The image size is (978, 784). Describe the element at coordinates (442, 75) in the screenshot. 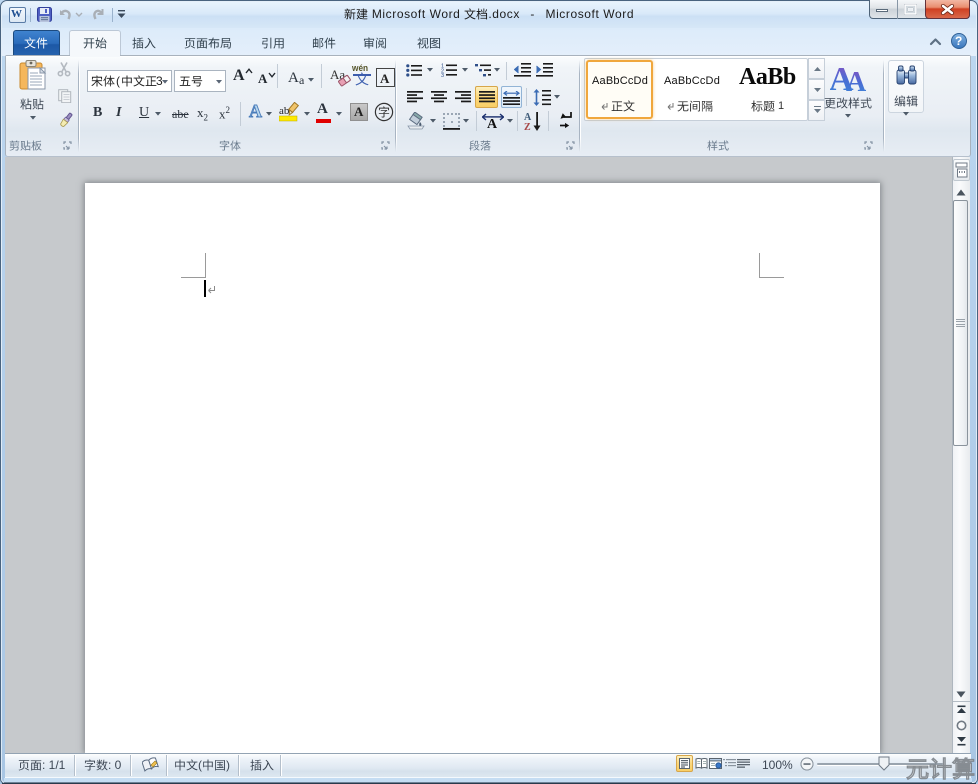

I see `svg-text: 3` at that location.